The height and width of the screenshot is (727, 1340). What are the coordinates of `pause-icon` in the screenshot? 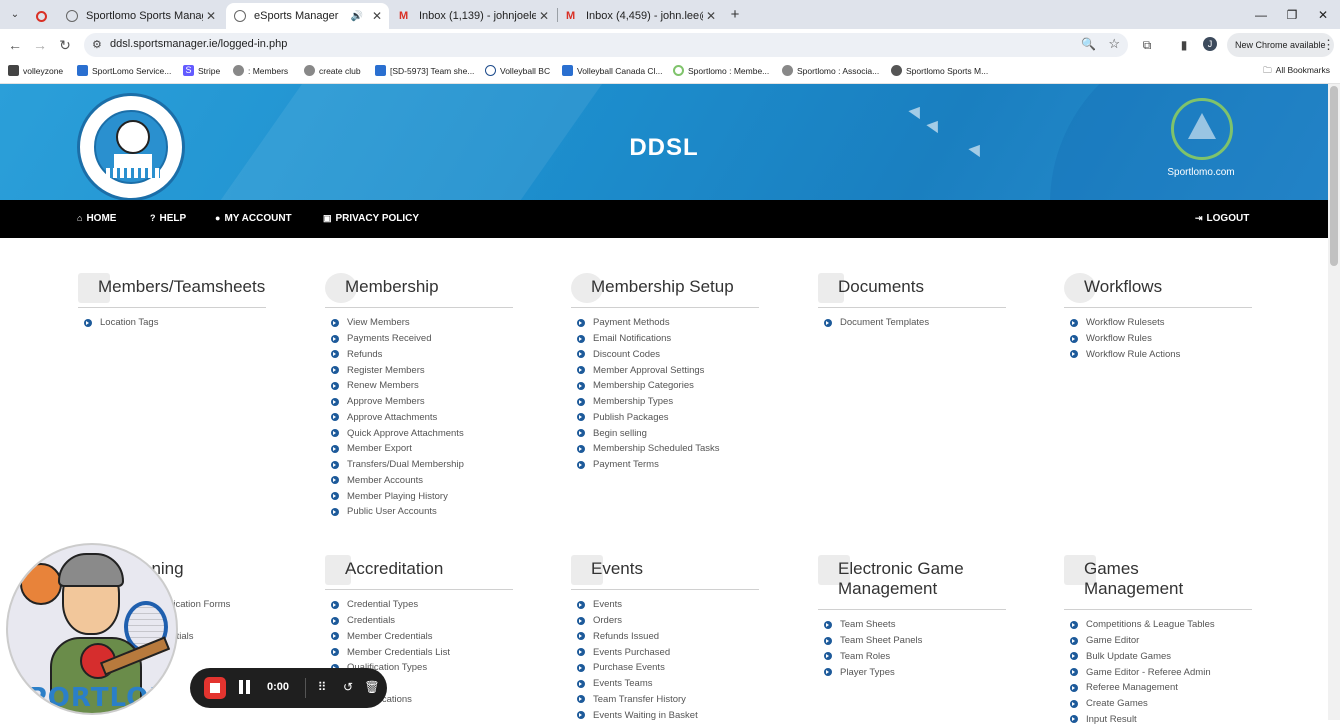 It's located at (245, 687).